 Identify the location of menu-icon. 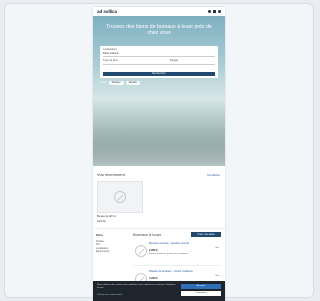
(219, 11).